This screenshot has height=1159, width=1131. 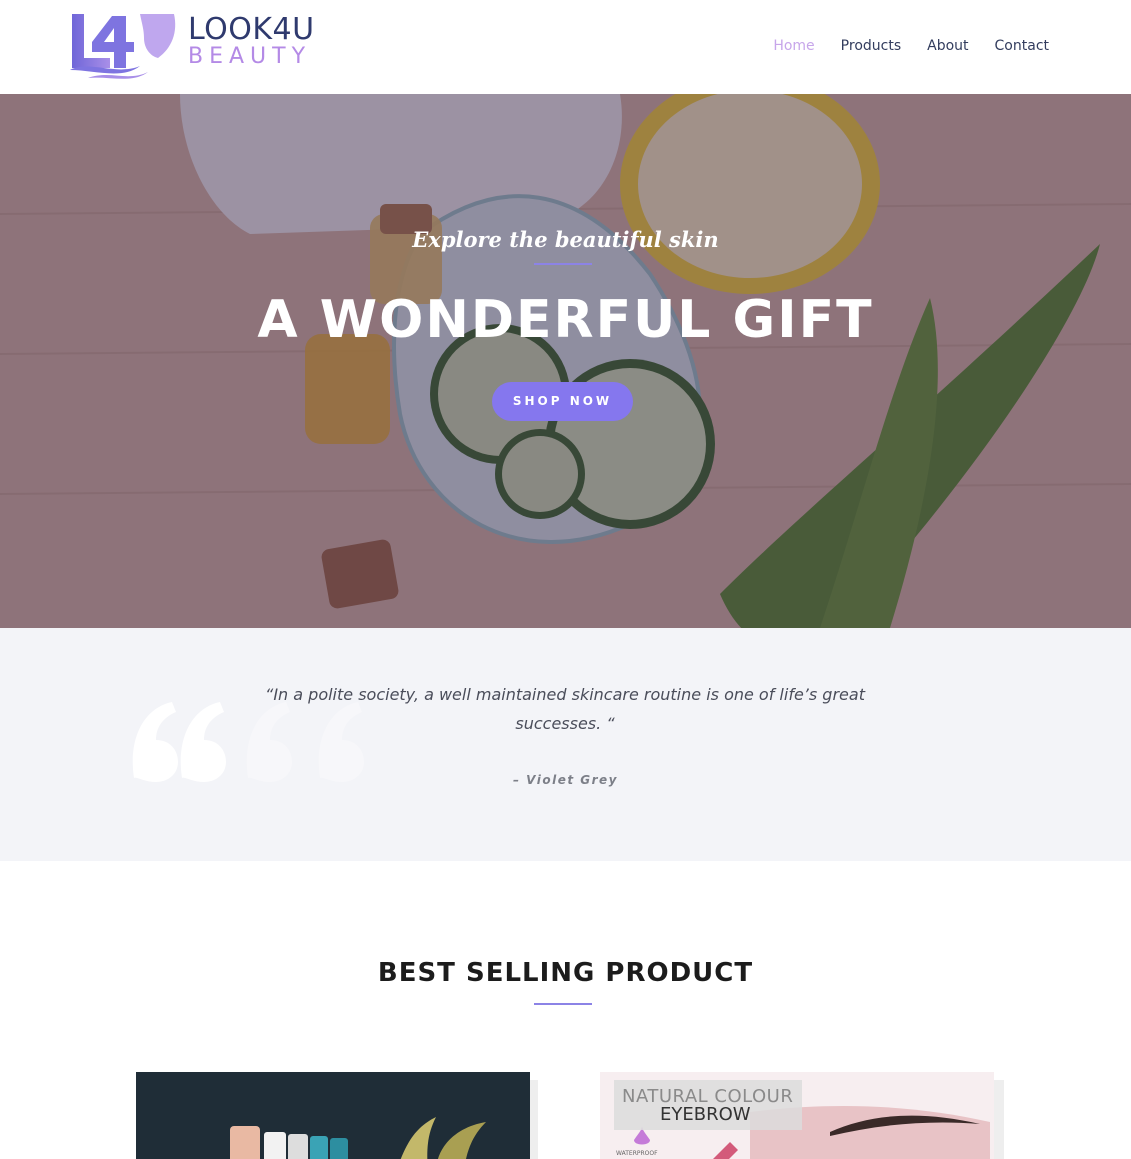 I want to click on best-selling-divider, so click(x=563, y=1004).